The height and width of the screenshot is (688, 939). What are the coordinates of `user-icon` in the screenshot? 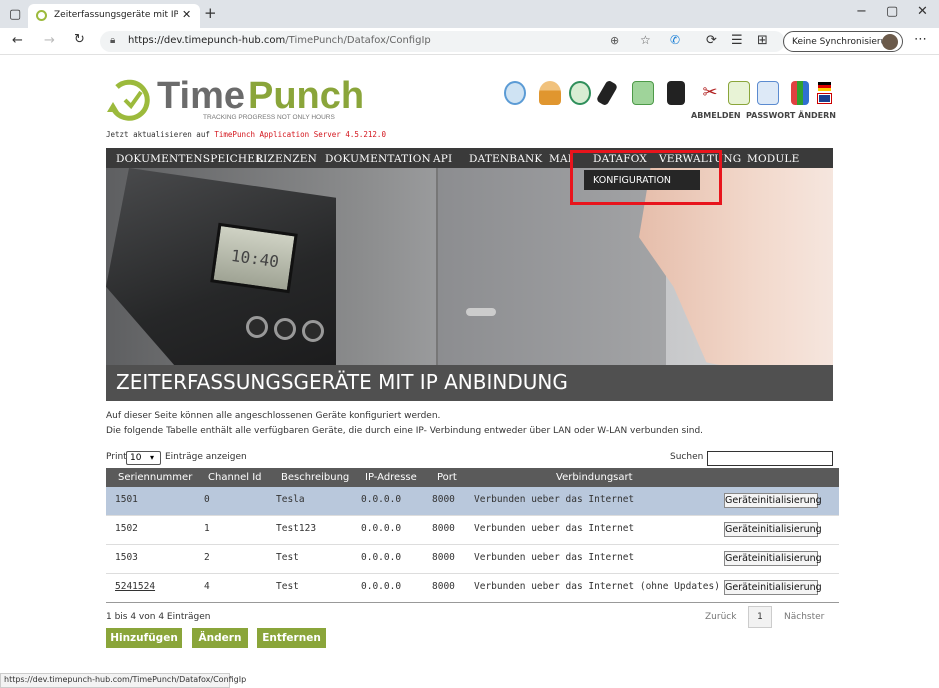 It's located at (550, 93).